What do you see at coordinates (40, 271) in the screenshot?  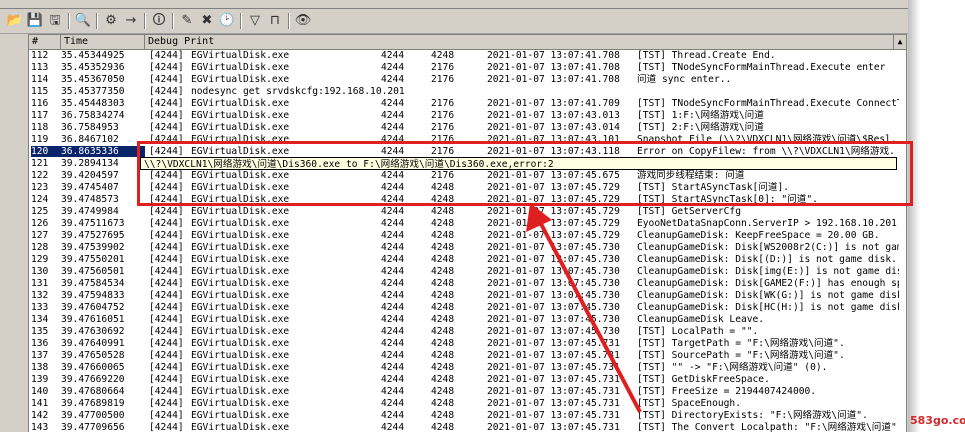 I see `cell-num: 130` at bounding box center [40, 271].